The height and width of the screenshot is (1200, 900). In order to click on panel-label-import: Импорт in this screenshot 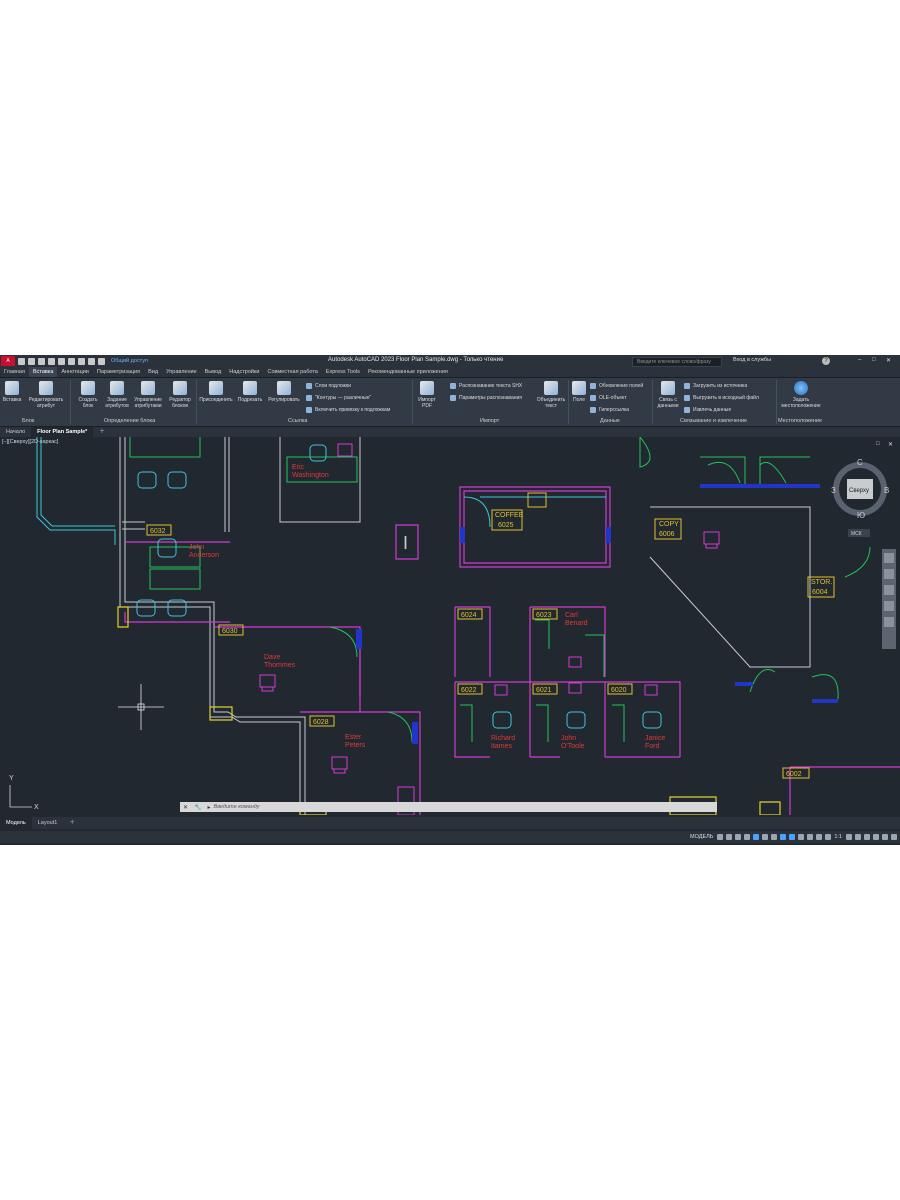, I will do `click(489, 421)`.